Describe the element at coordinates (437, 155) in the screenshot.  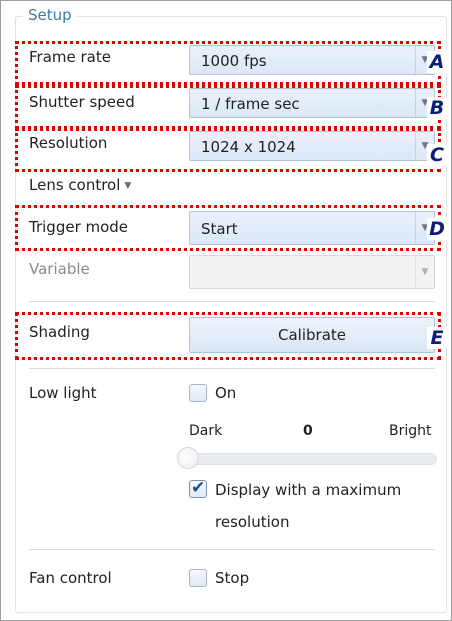
I see `marker-c: C` at that location.